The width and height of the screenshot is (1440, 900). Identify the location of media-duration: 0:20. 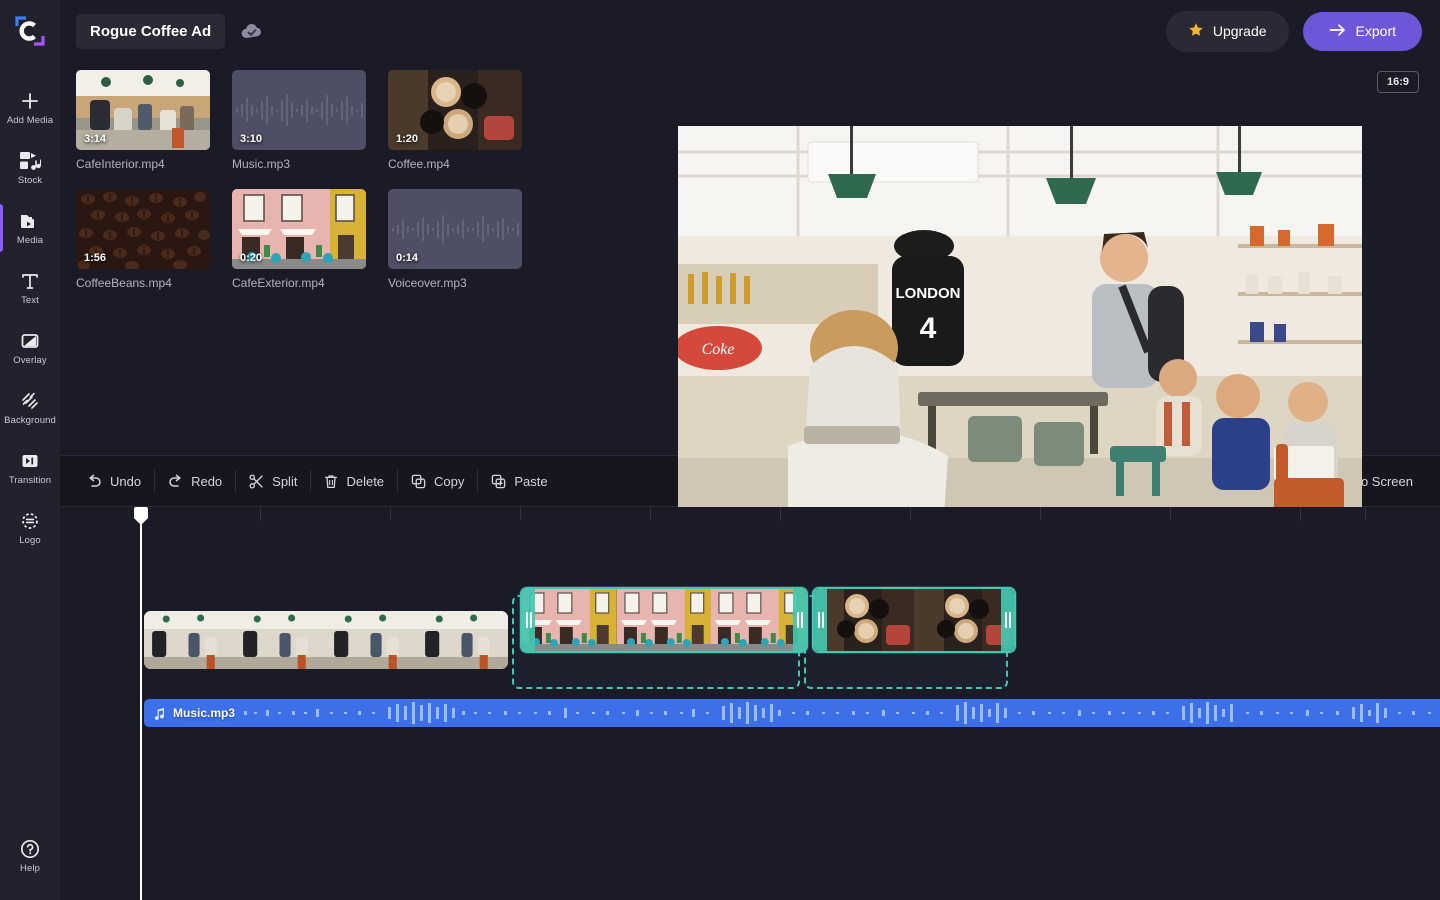
(251, 258).